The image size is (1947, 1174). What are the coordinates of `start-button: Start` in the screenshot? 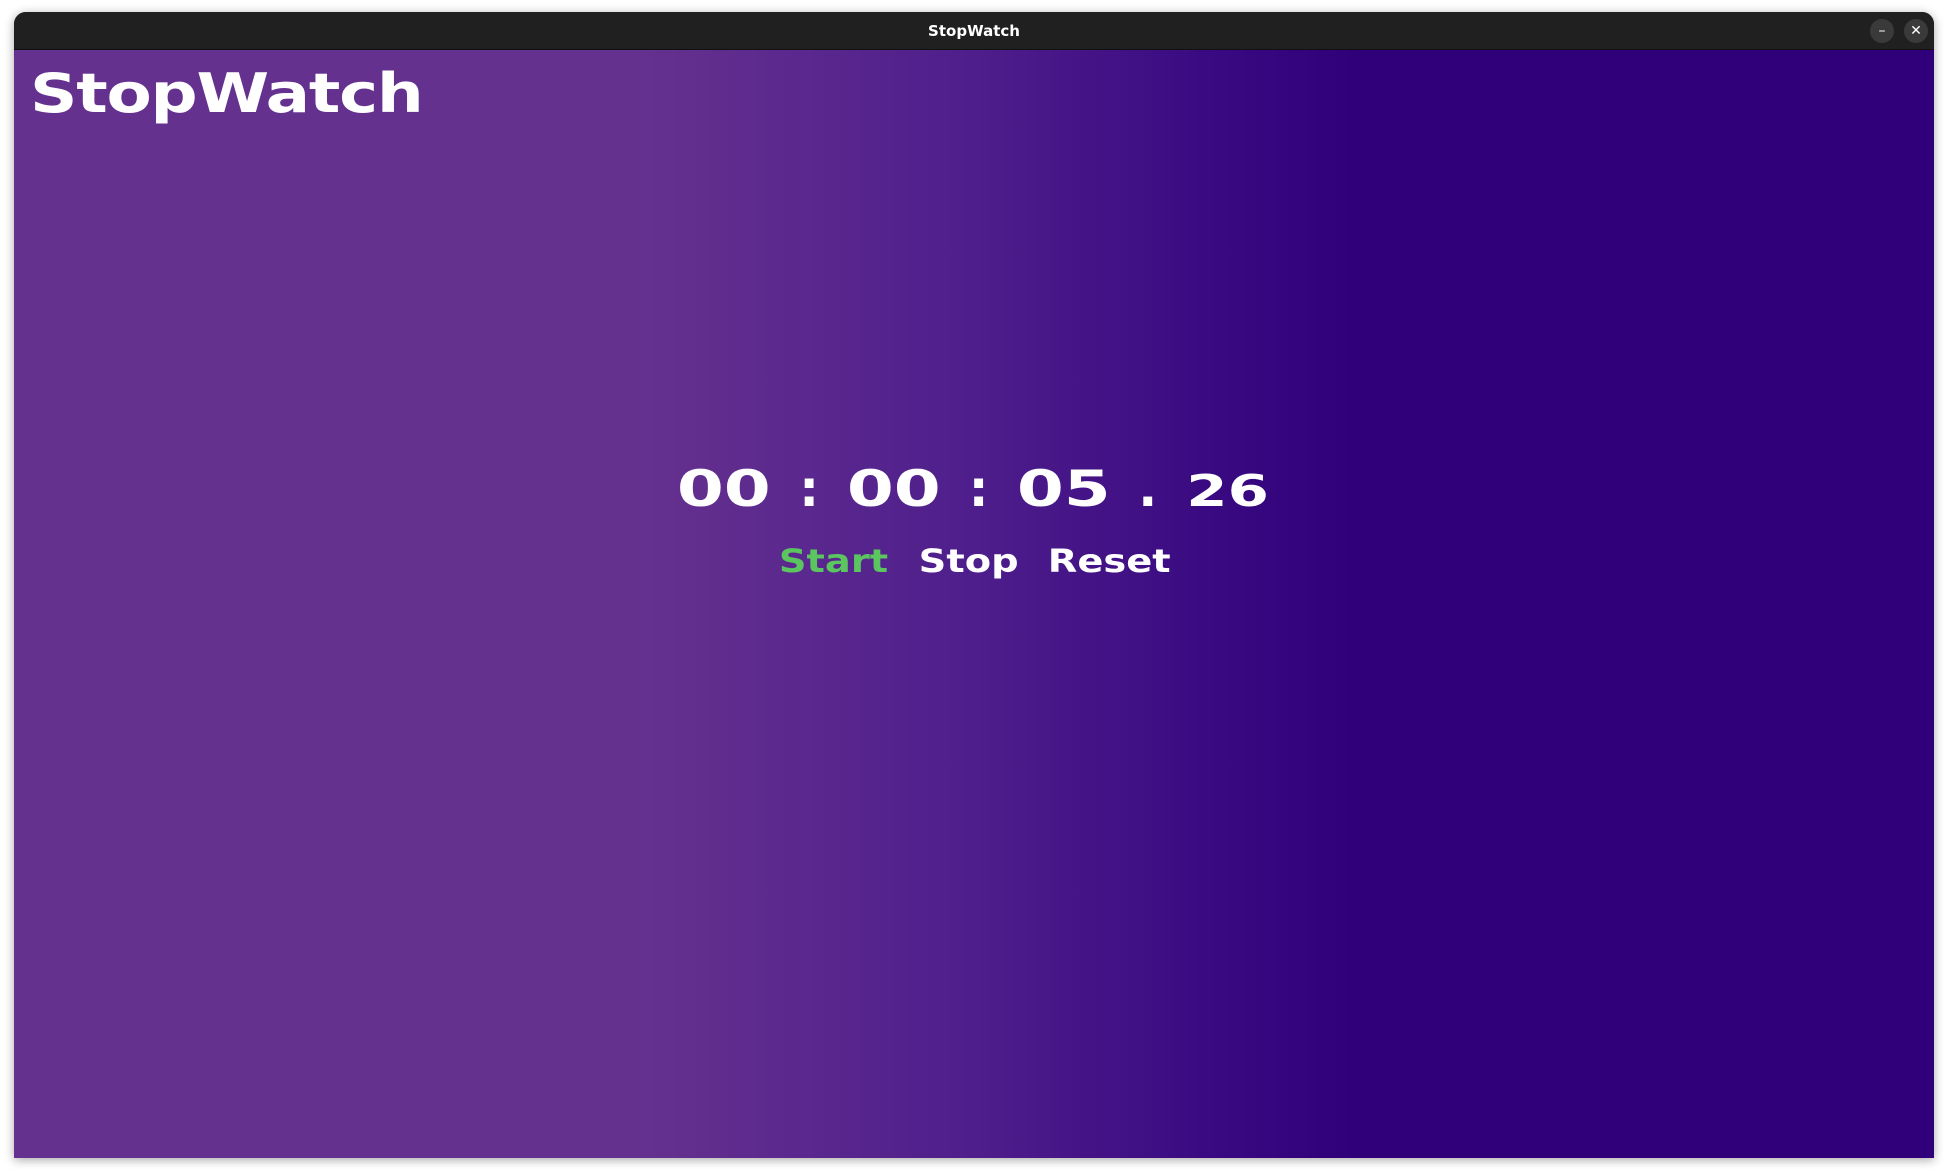 It's located at (833, 561).